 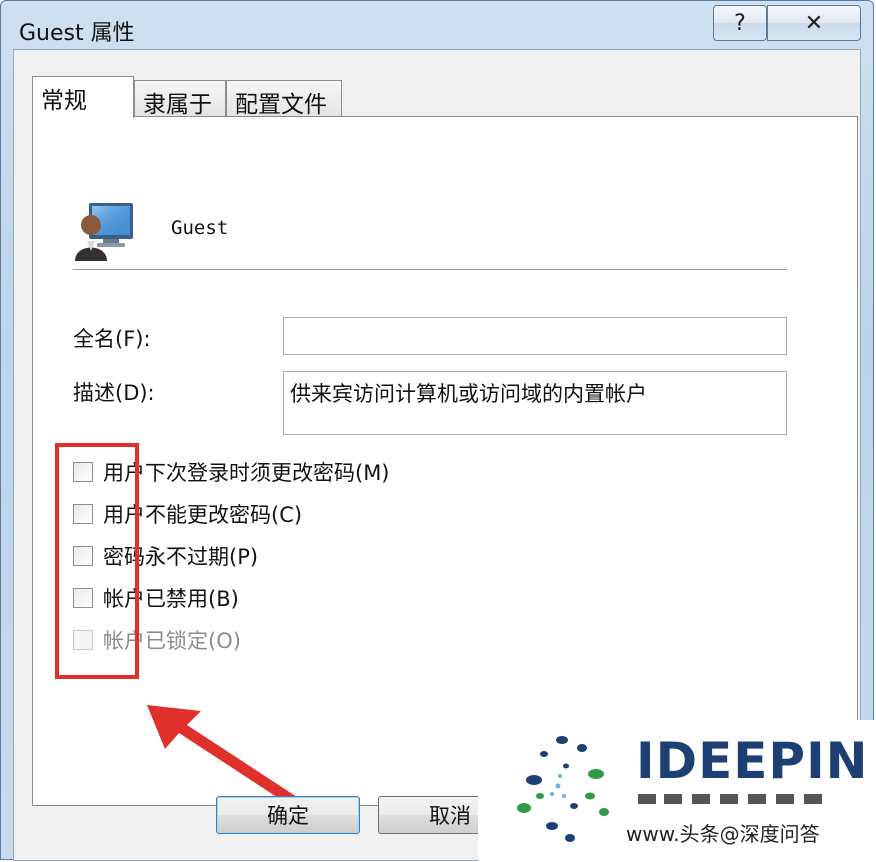 What do you see at coordinates (723, 834) in the screenshot?
I see `watermark-url: www.头条@深度问答` at bounding box center [723, 834].